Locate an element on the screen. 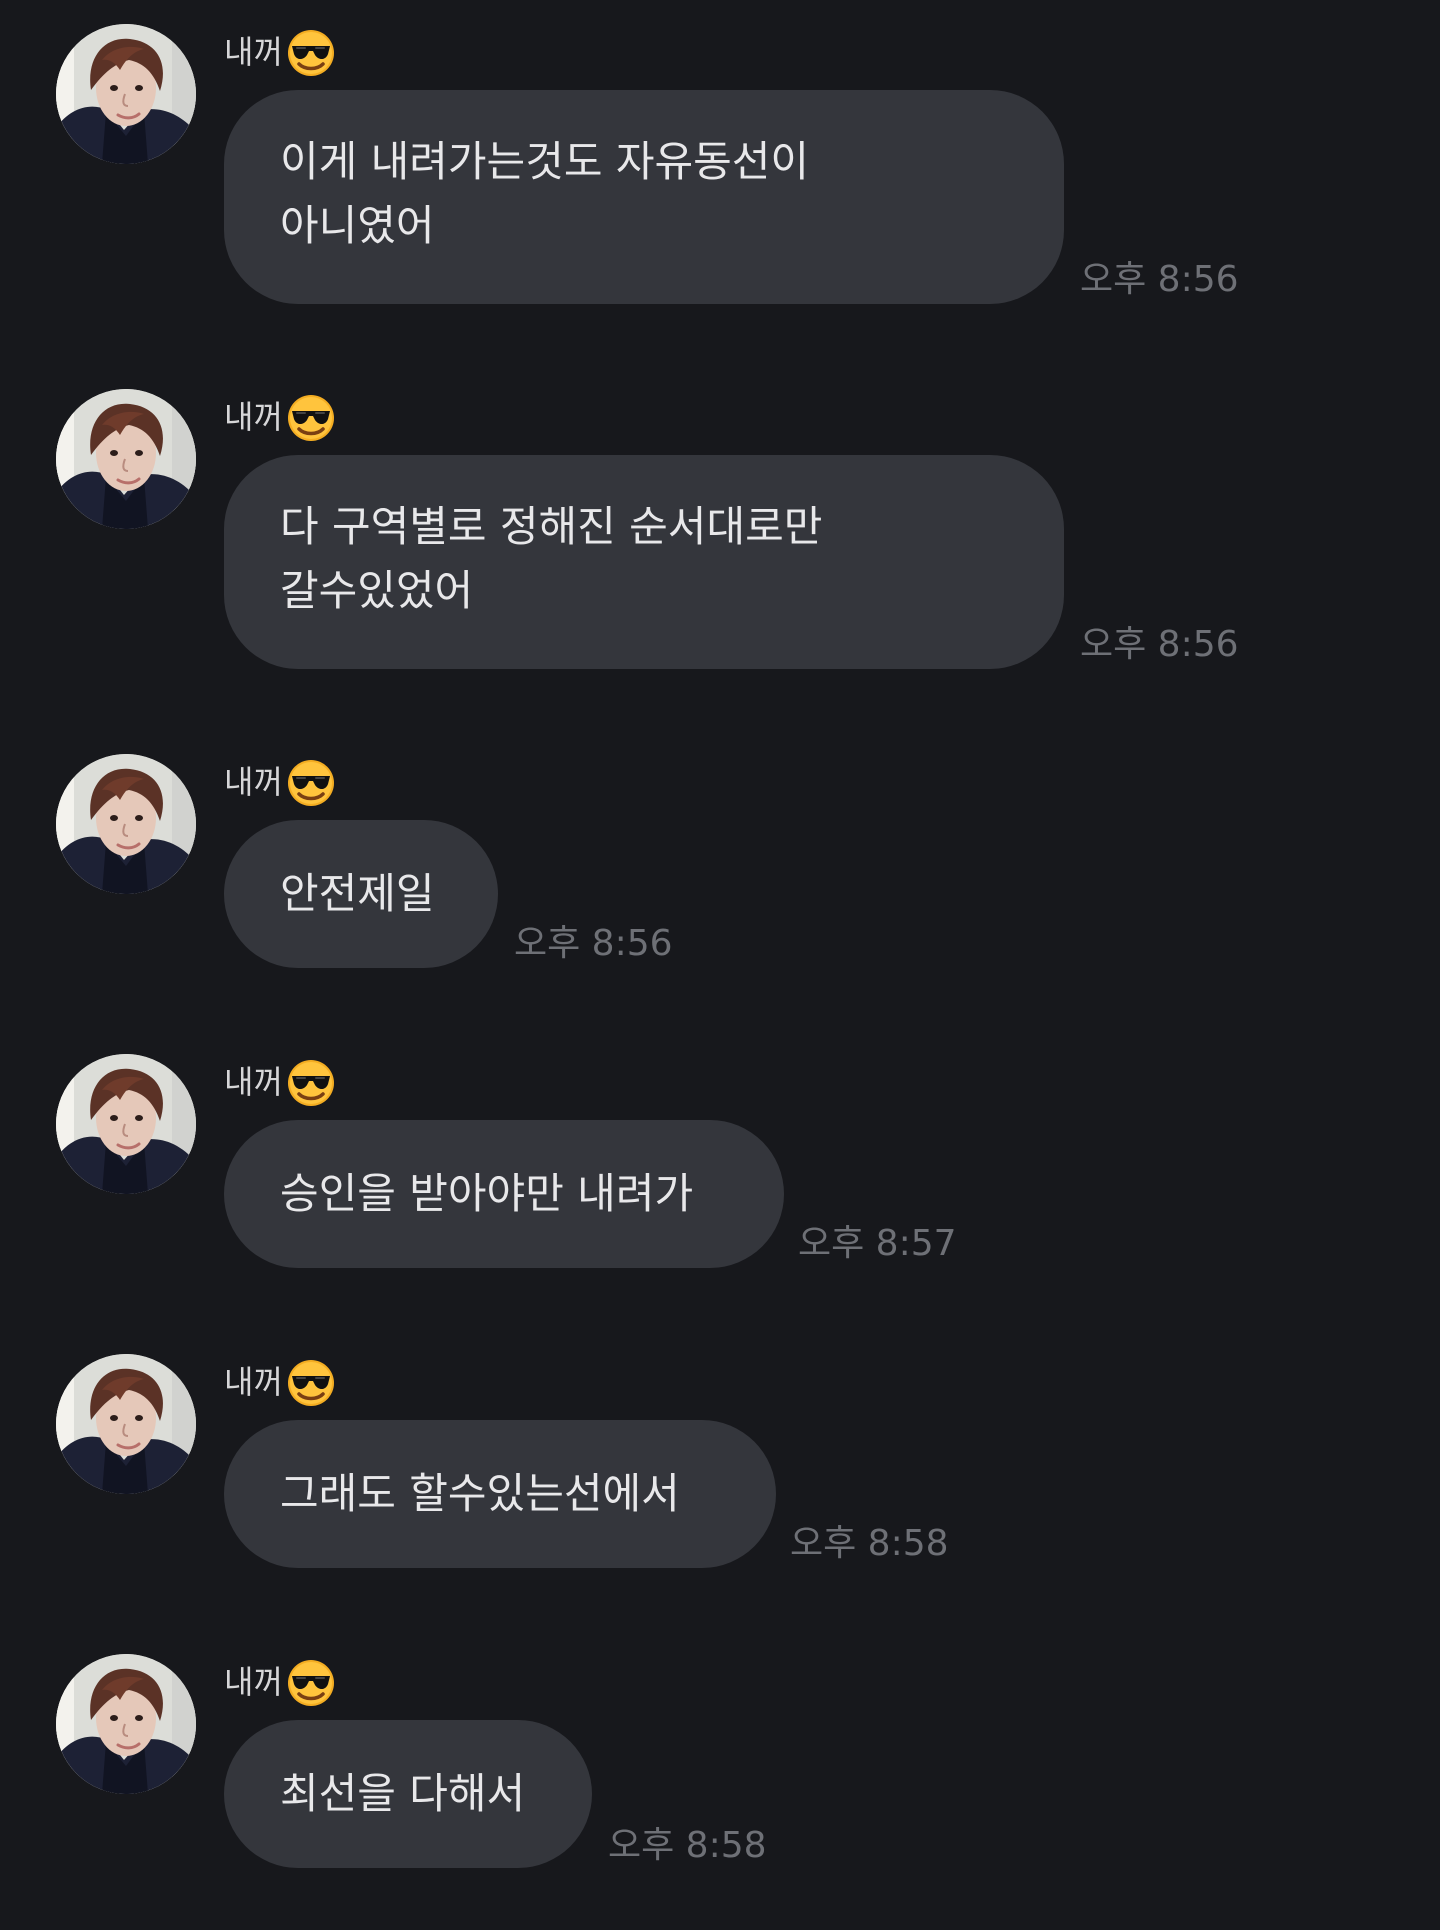  message-time: 오후 8:57 is located at coordinates (877, 1243).